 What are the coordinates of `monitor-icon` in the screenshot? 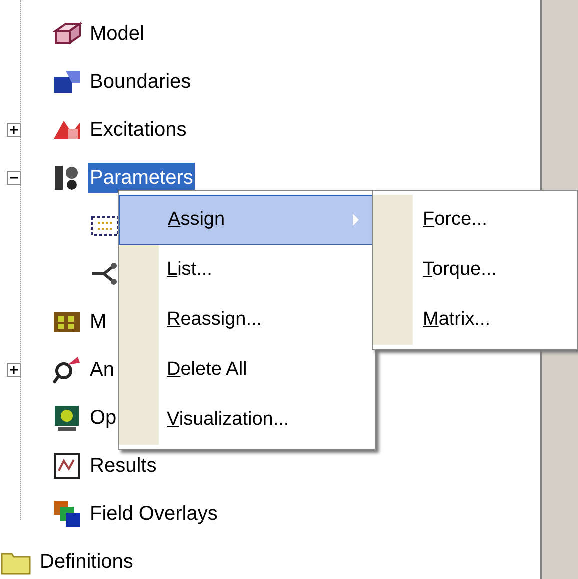 It's located at (67, 418).